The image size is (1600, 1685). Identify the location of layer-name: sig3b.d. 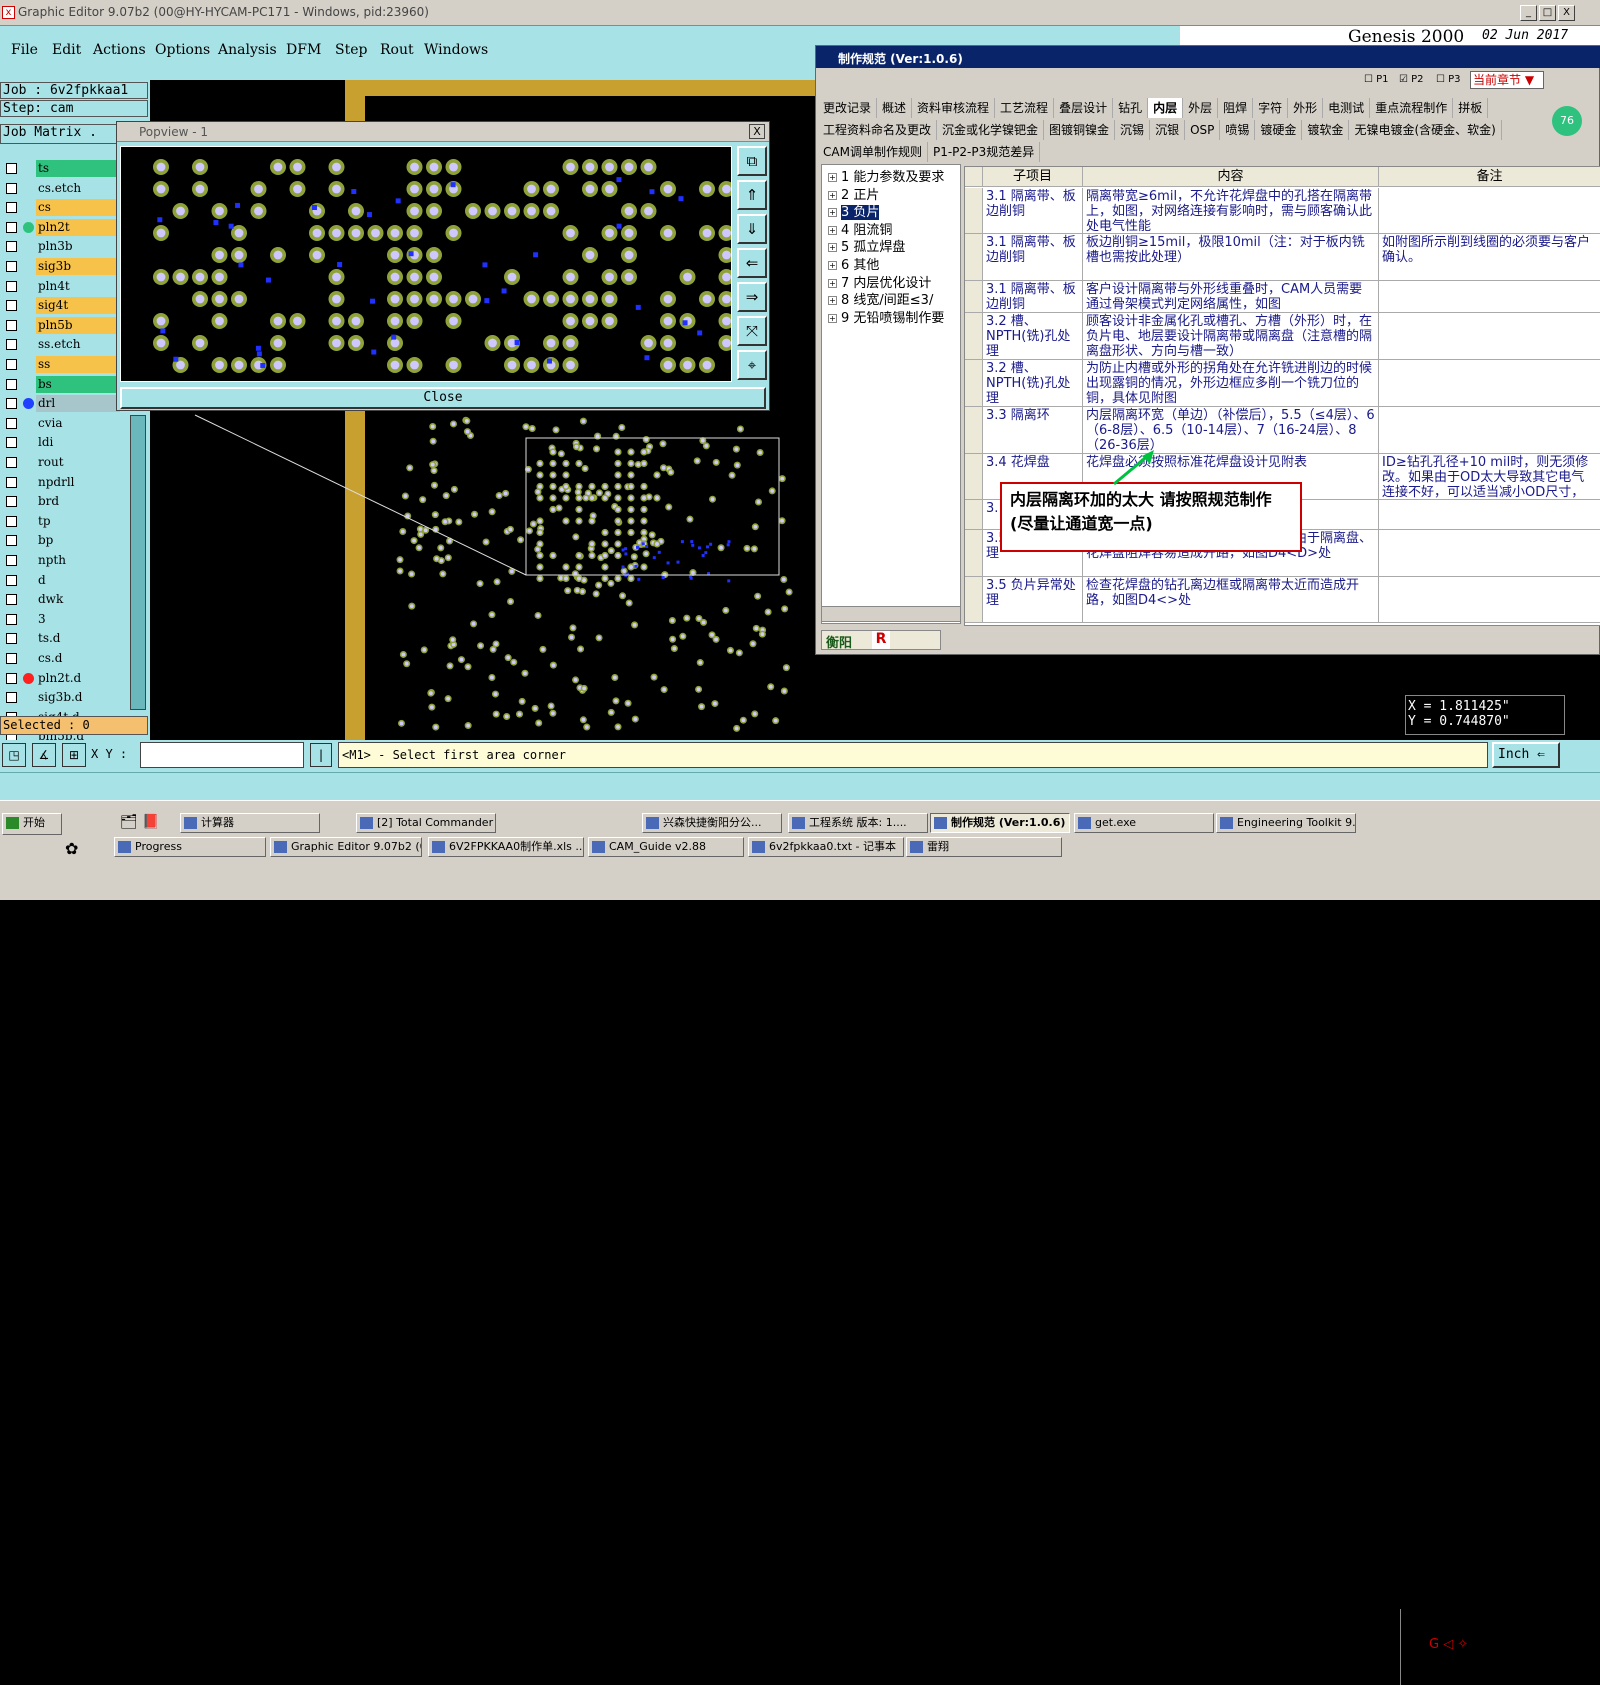
(78, 698).